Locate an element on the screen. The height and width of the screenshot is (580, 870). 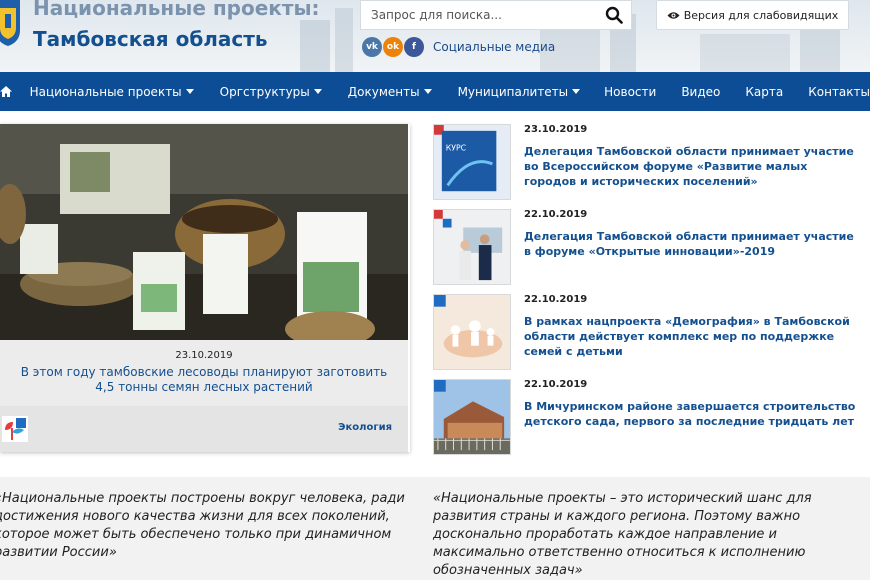
featured-news-date: 23.10.2019 is located at coordinates (204, 355).